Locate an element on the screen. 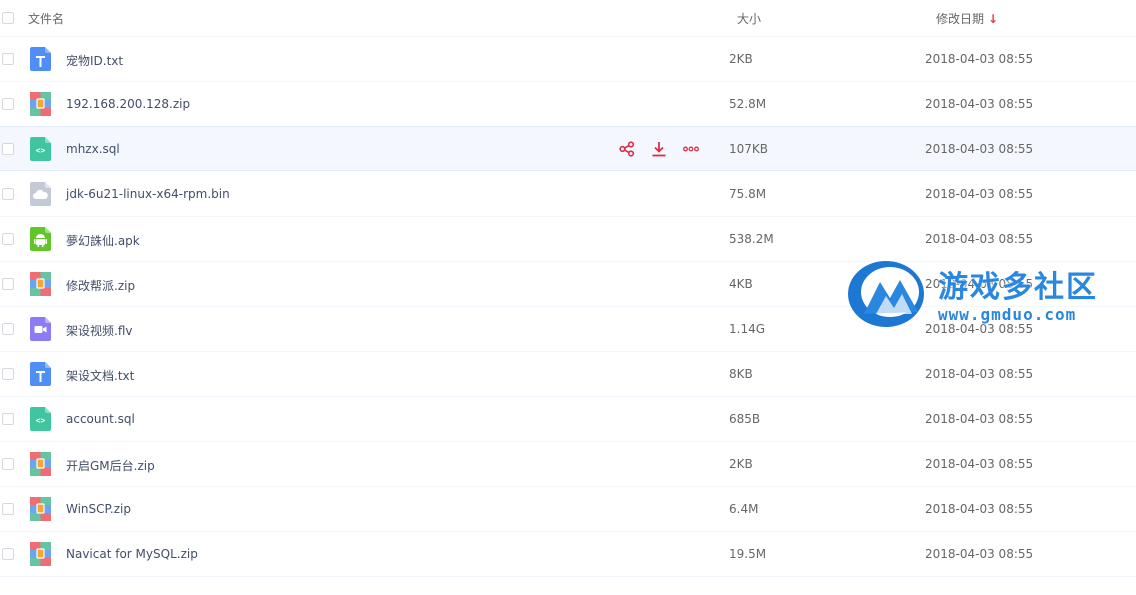  file-name: mhzx.sql is located at coordinates (93, 149).